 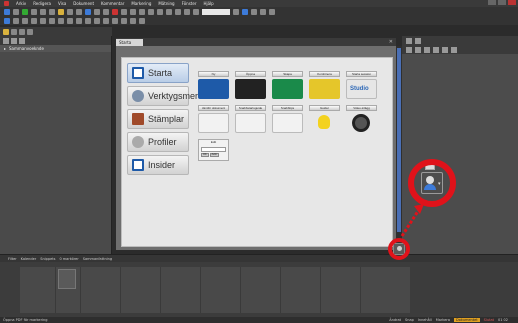 I want to click on single-page-icon, so click(x=61, y=20).